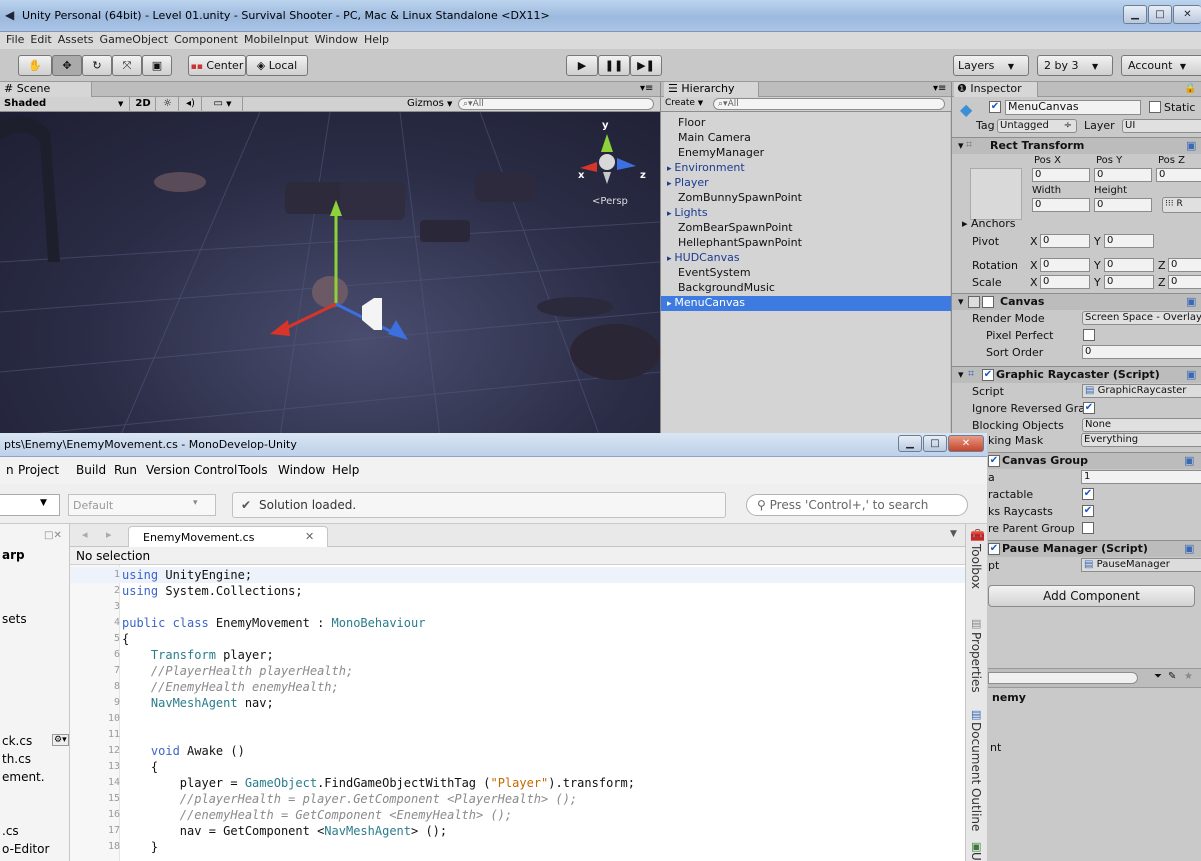  What do you see at coordinates (966, 443) in the screenshot?
I see `mono-close-button: ✕` at bounding box center [966, 443].